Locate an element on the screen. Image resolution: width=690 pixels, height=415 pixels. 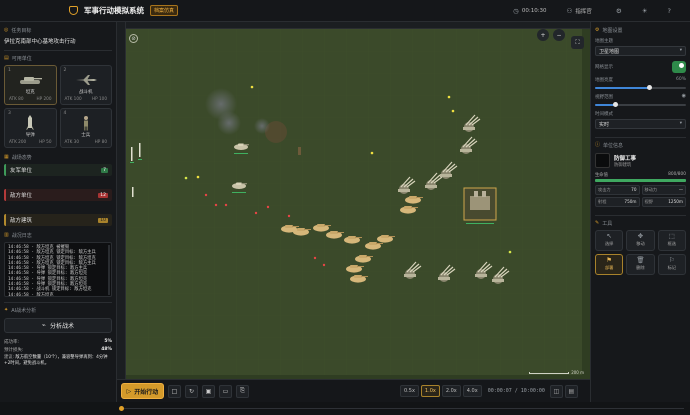
grid-toggle is located at coordinates (679, 67).